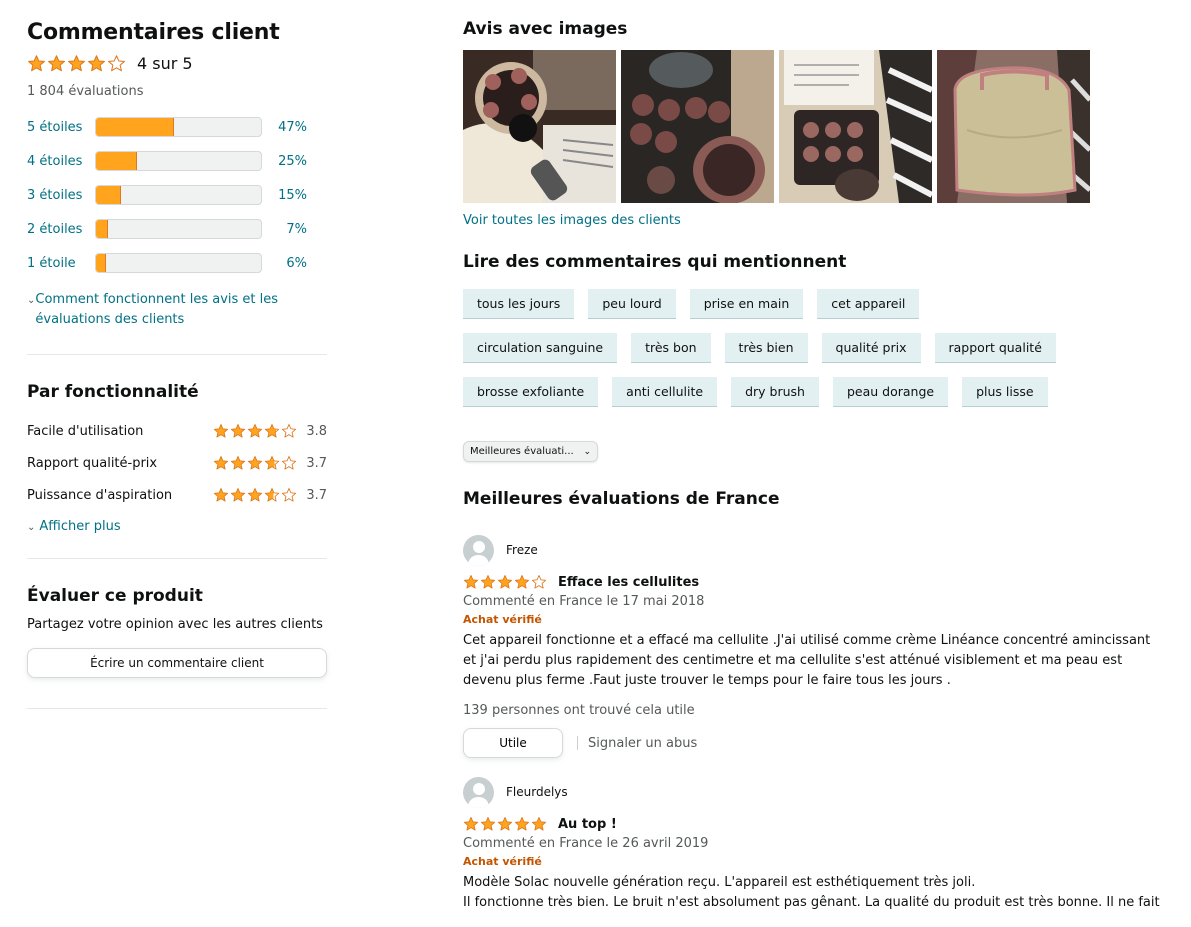 This screenshot has width=1191, height=927. I want to click on mention-tag: très bien, so click(766, 348).